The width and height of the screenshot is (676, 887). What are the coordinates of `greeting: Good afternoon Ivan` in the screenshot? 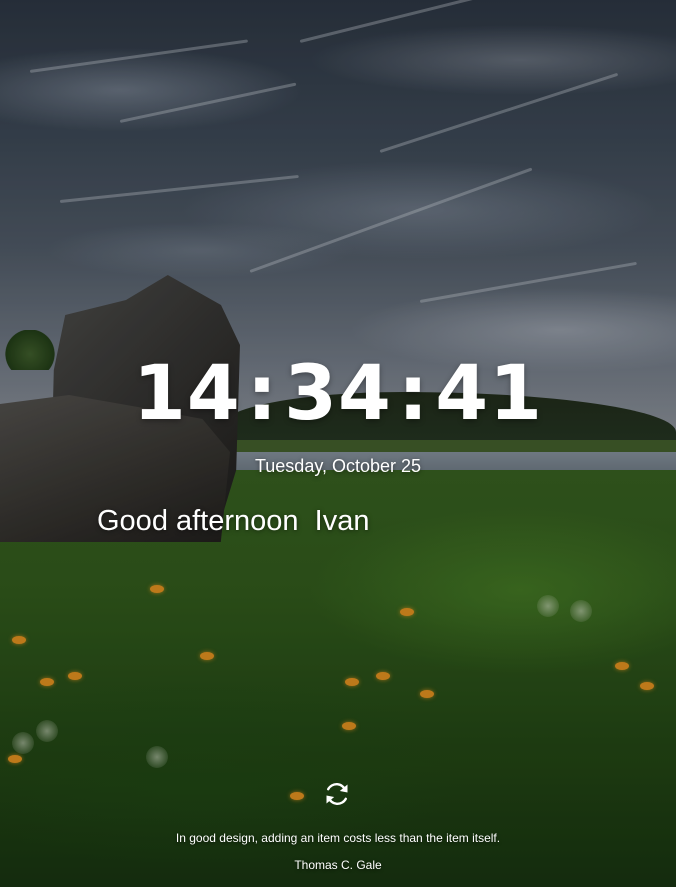 It's located at (233, 521).